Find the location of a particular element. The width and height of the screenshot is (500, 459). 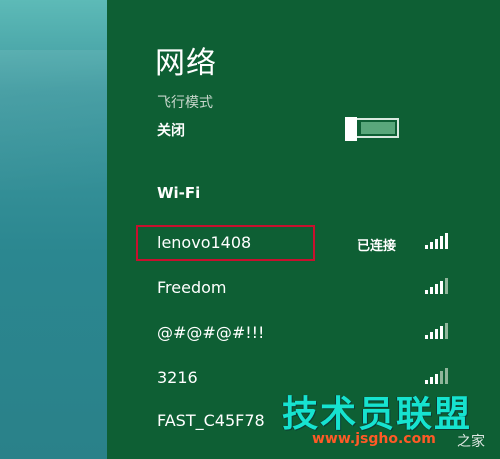

network-ssid: 3216 is located at coordinates (177, 377).